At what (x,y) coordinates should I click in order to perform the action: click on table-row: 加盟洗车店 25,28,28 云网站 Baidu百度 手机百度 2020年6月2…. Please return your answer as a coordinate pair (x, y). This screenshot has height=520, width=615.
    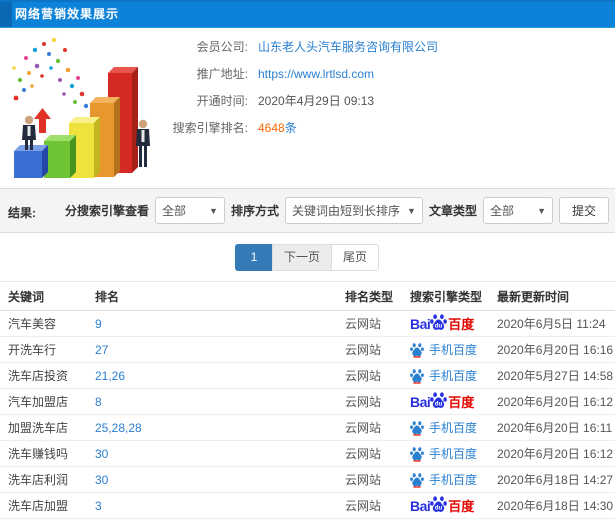
    Looking at the image, I should click on (307, 428).